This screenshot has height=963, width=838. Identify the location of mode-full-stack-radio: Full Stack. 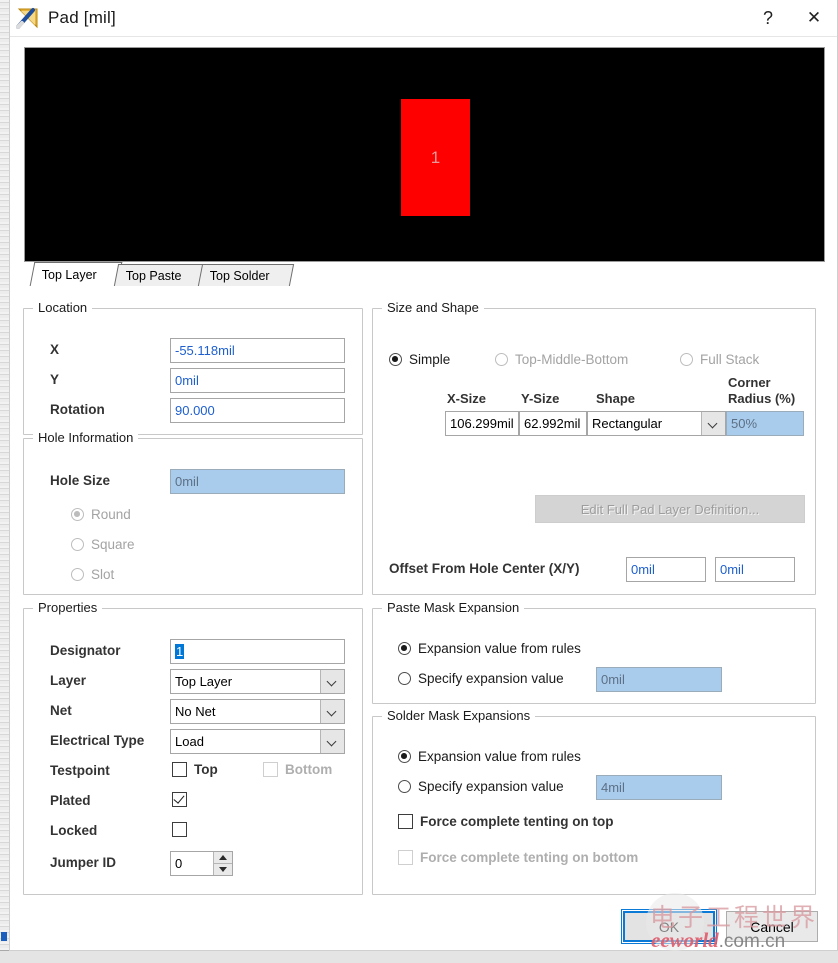
(719, 359).